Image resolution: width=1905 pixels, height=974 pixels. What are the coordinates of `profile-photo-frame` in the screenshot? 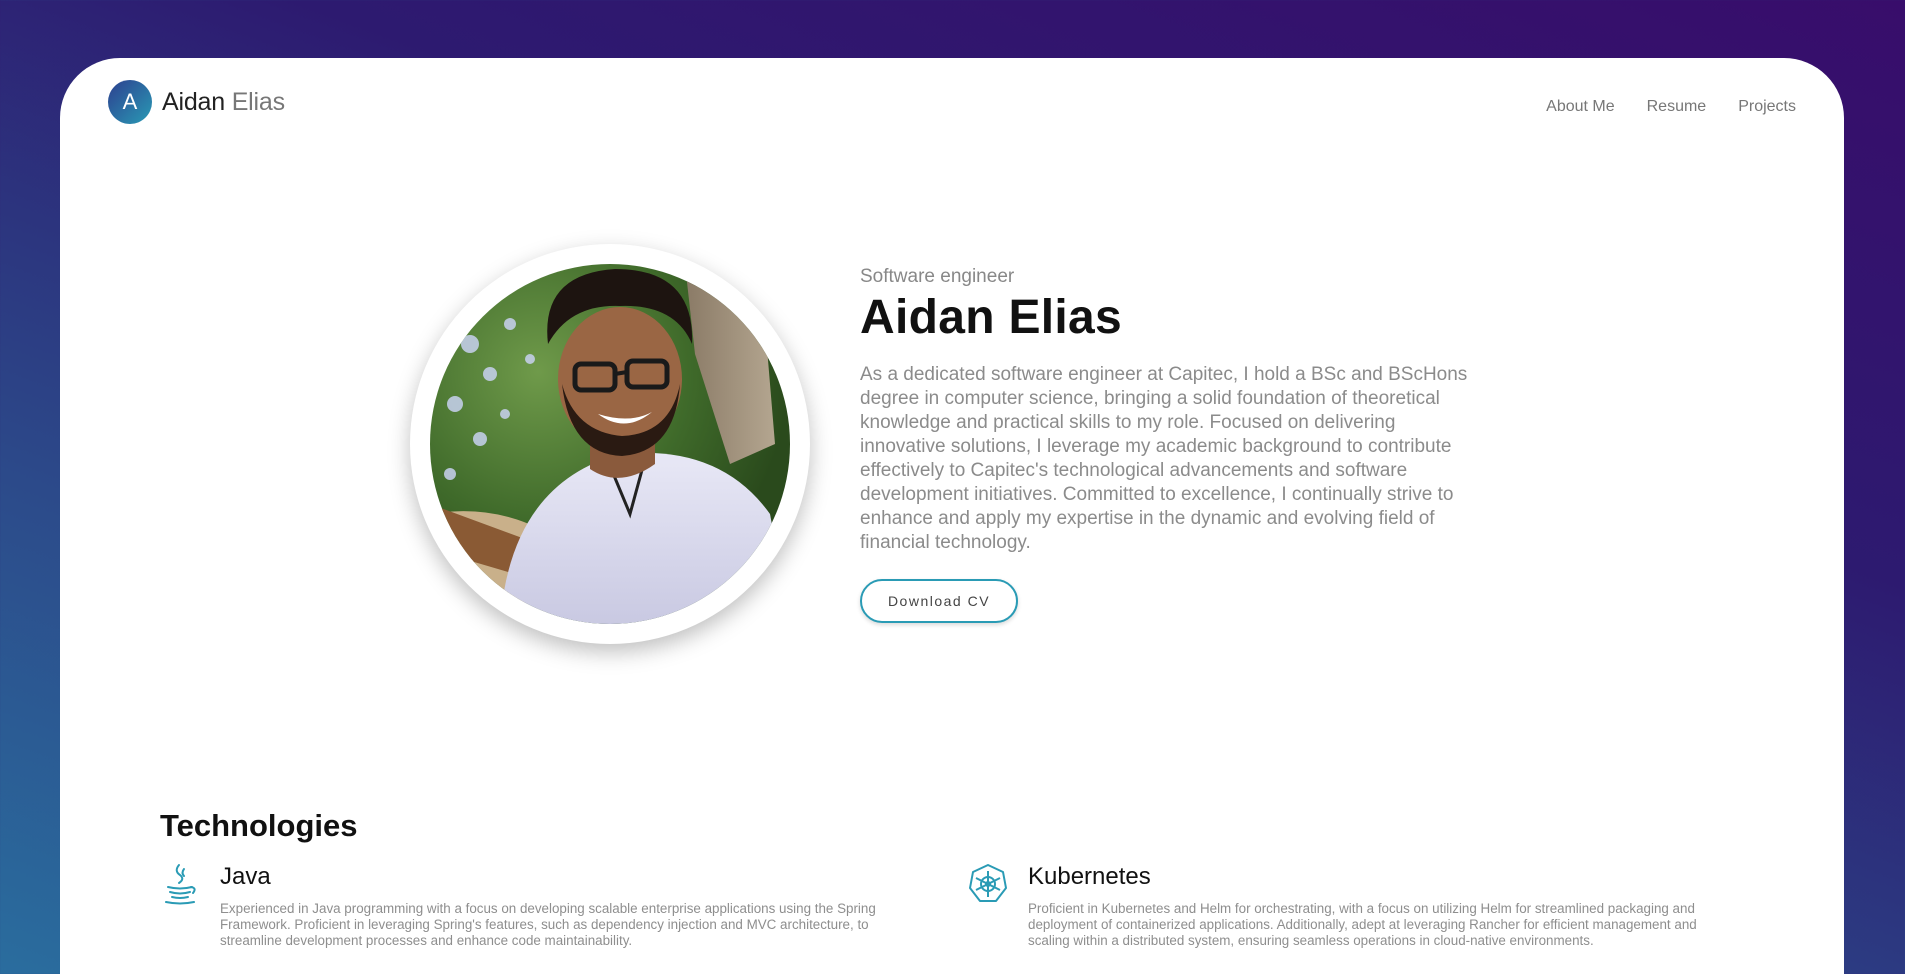 It's located at (610, 444).